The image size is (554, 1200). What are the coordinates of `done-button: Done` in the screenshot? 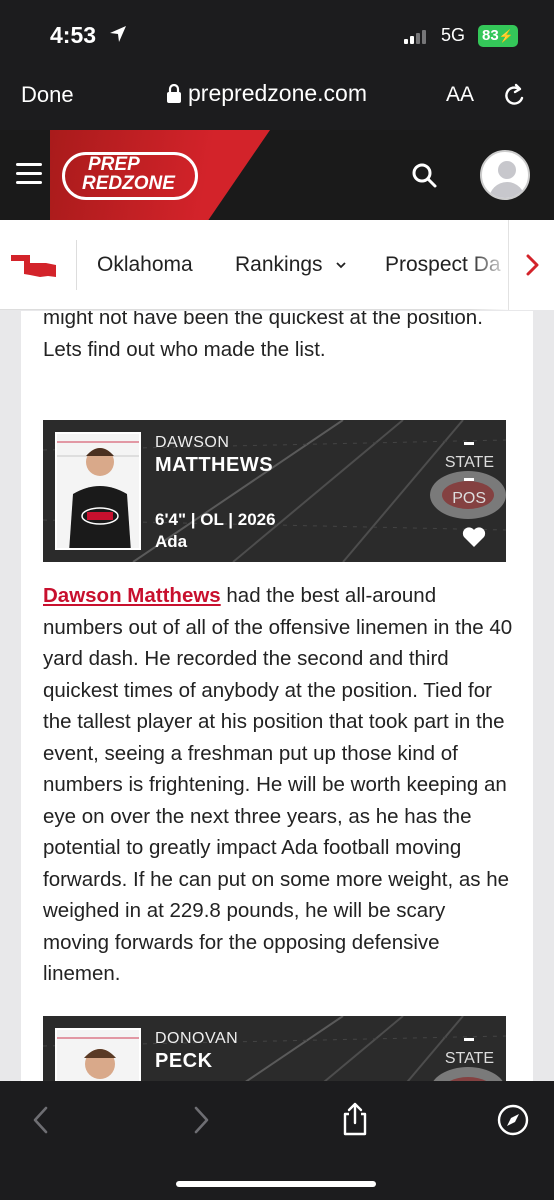 It's located at (47, 95).